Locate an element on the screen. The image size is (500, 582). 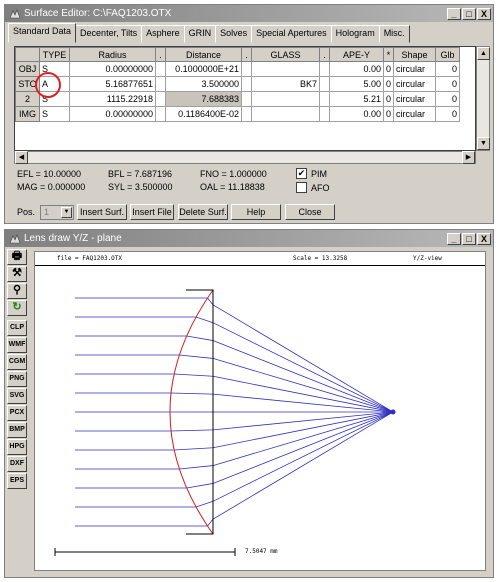
tab-misc: Misc. is located at coordinates (394, 34).